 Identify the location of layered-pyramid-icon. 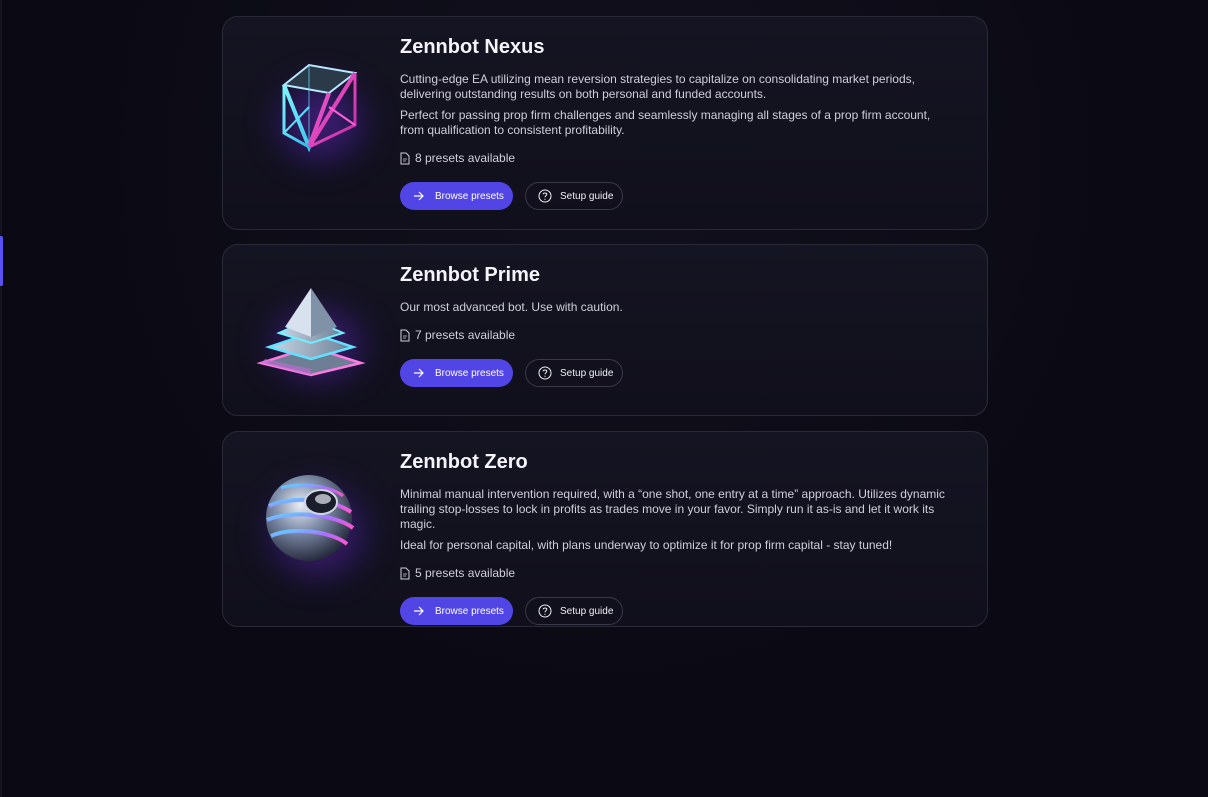
(311, 332).